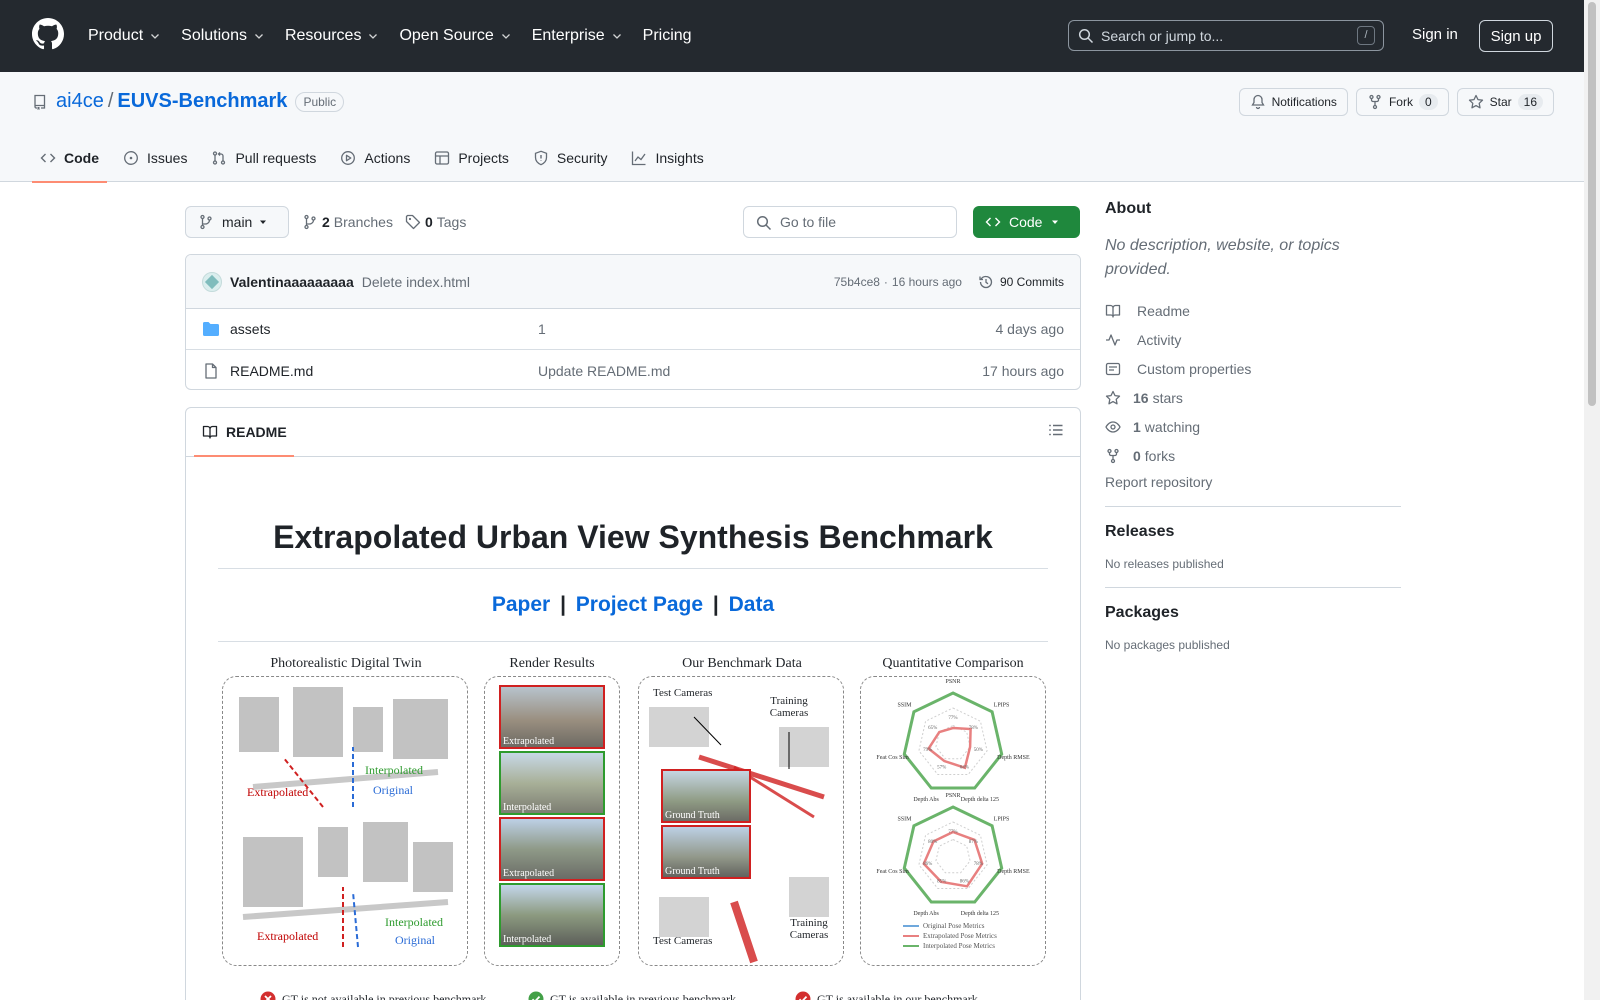 This screenshot has width=1600, height=1000. What do you see at coordinates (415, 940) in the screenshot?
I see `original-label: Original` at bounding box center [415, 940].